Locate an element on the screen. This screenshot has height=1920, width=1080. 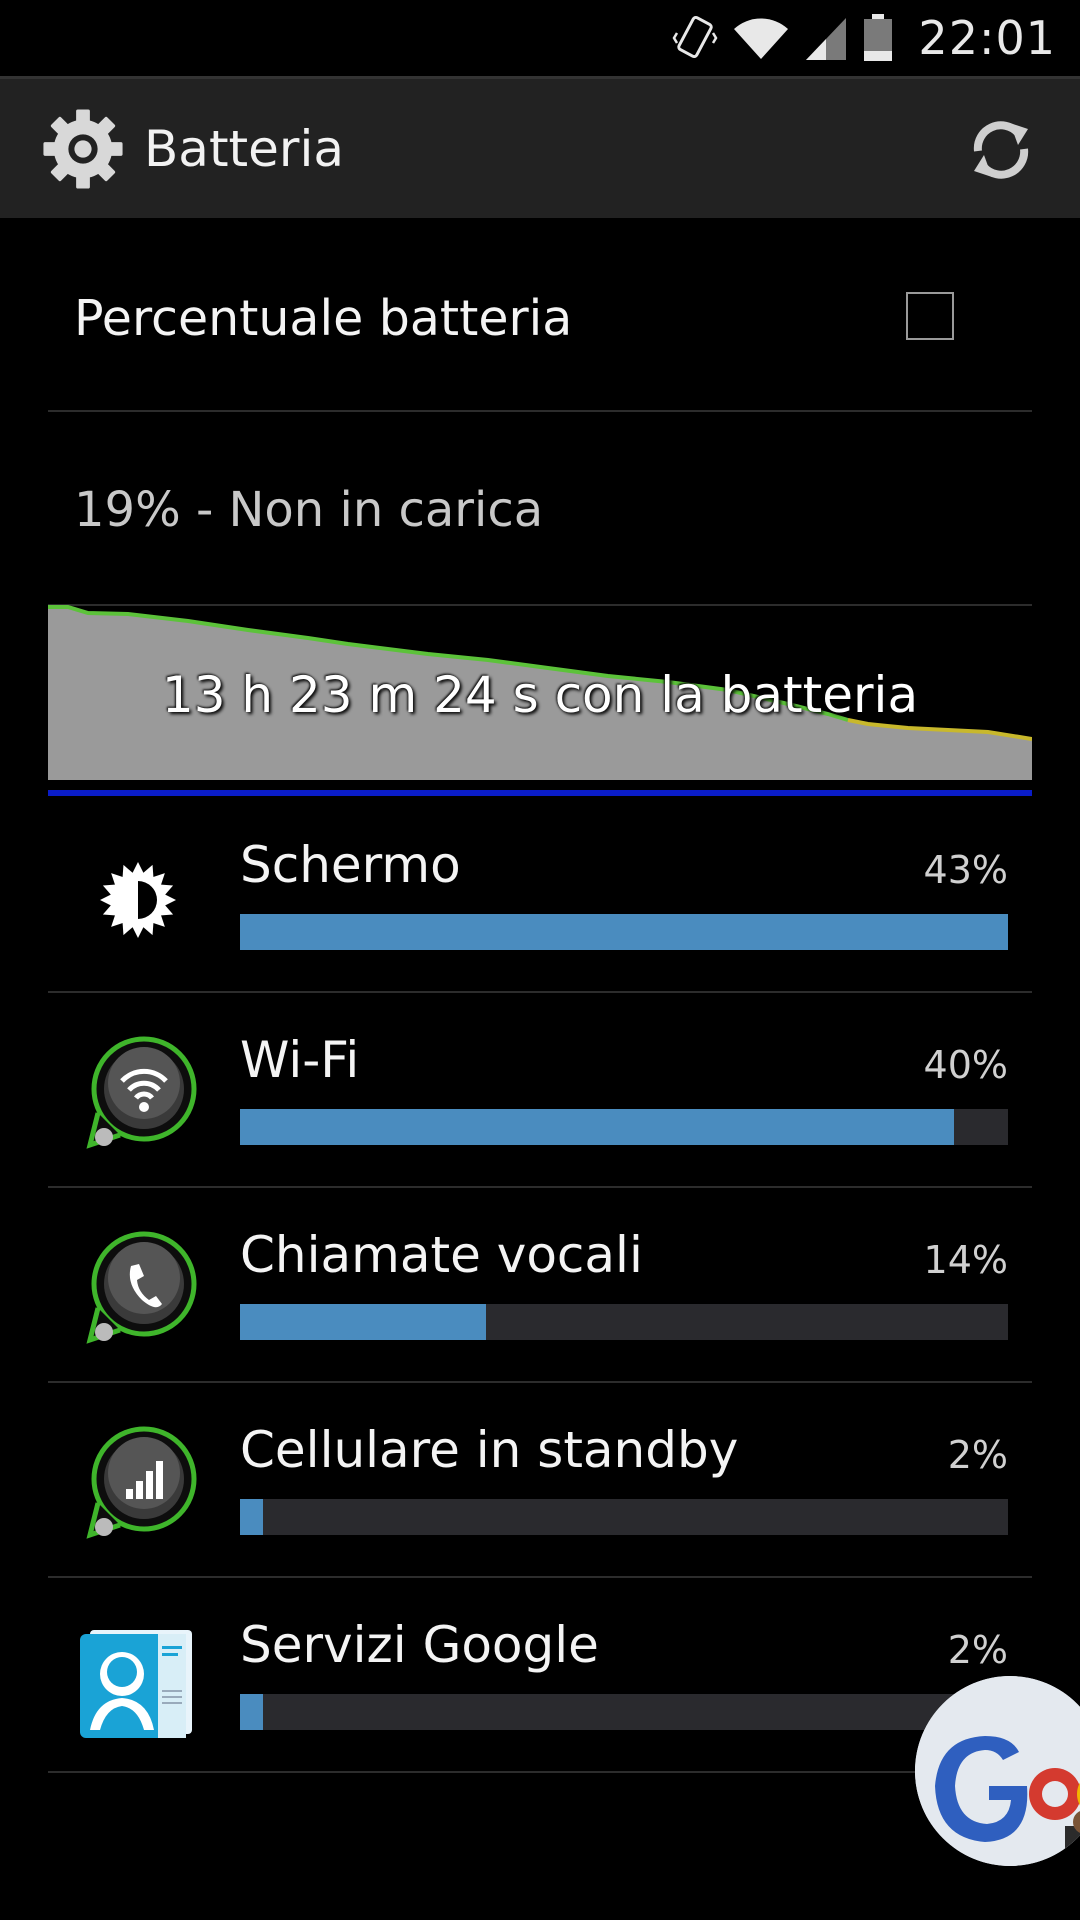
status-clock: 22:01 is located at coordinates (987, 38).